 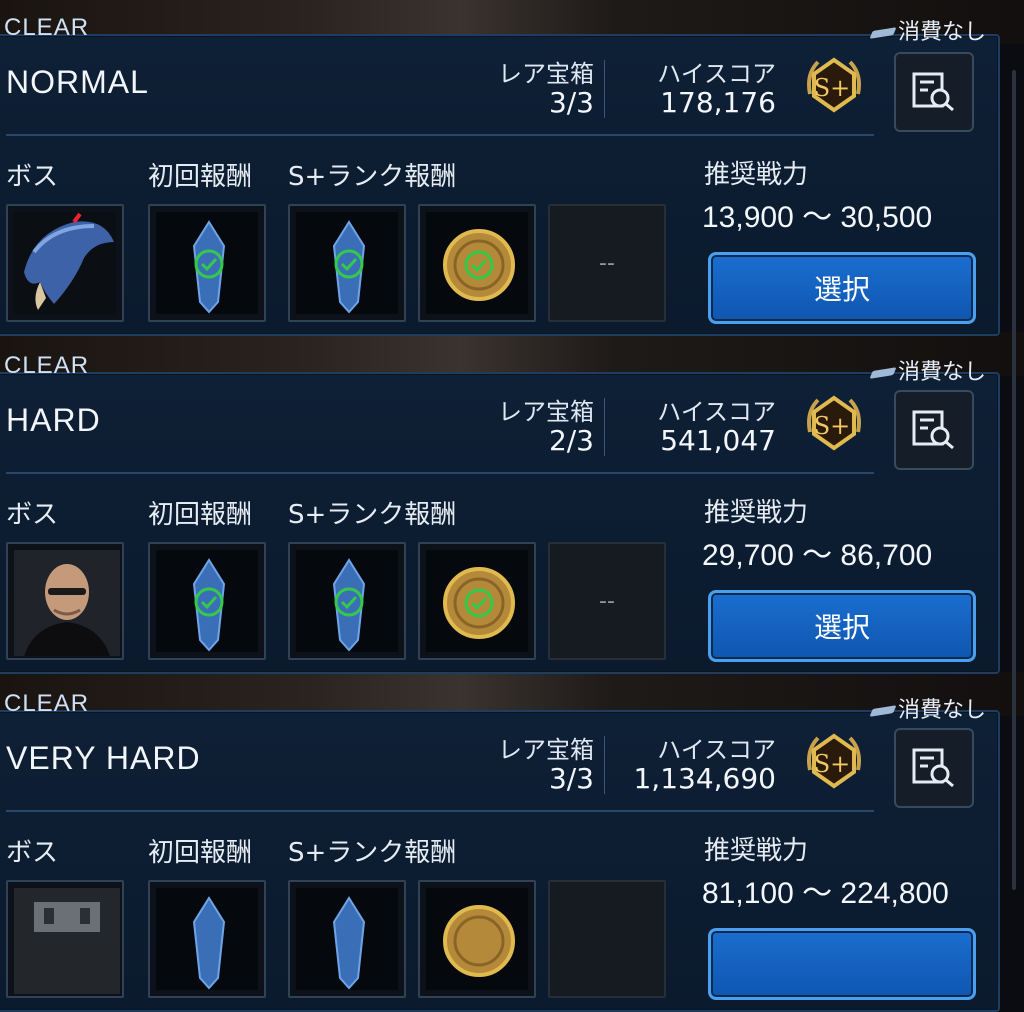 I want to click on bald-man-boss-icon, so click(x=67, y=603).